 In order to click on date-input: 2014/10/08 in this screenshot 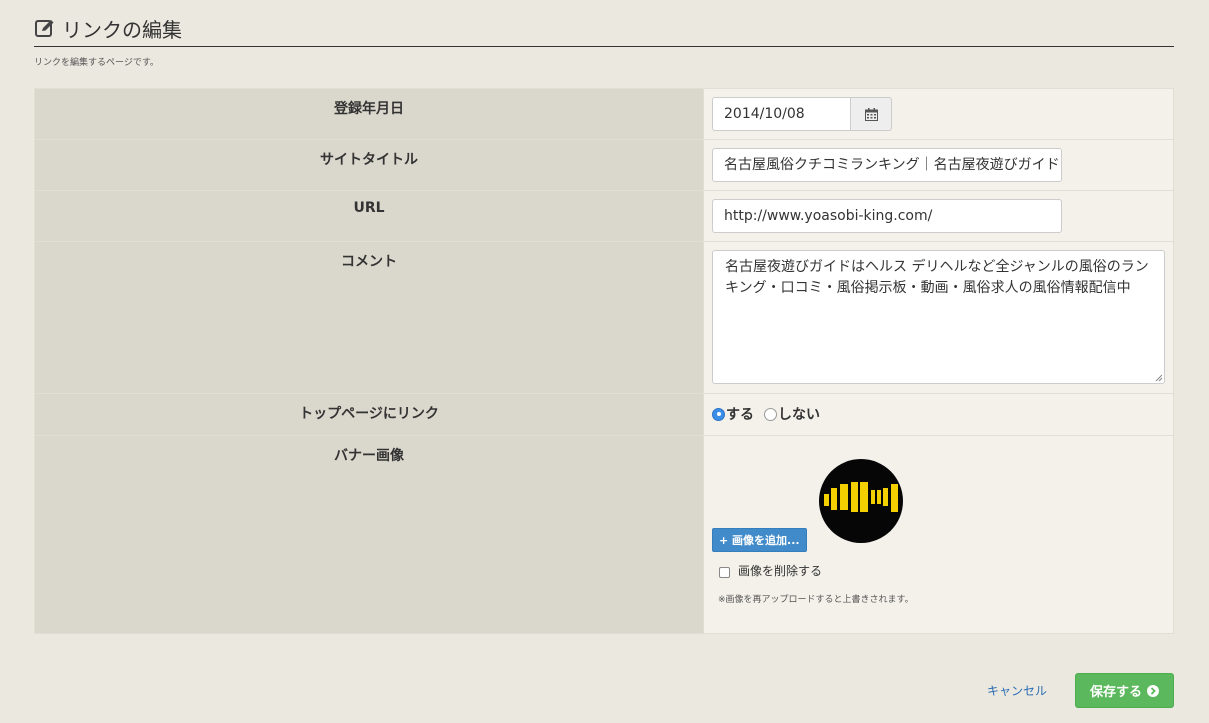, I will do `click(781, 114)`.